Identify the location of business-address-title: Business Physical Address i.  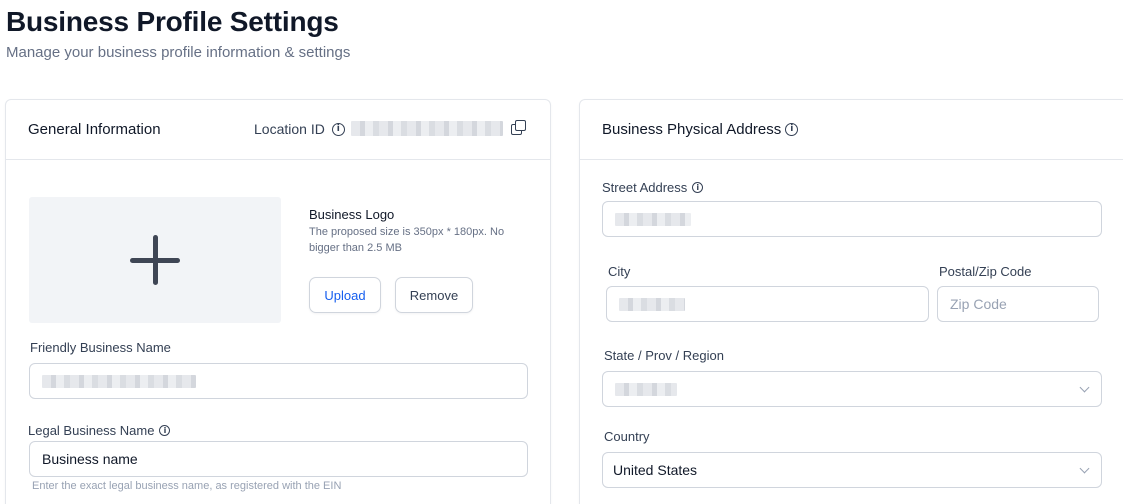
(700, 129).